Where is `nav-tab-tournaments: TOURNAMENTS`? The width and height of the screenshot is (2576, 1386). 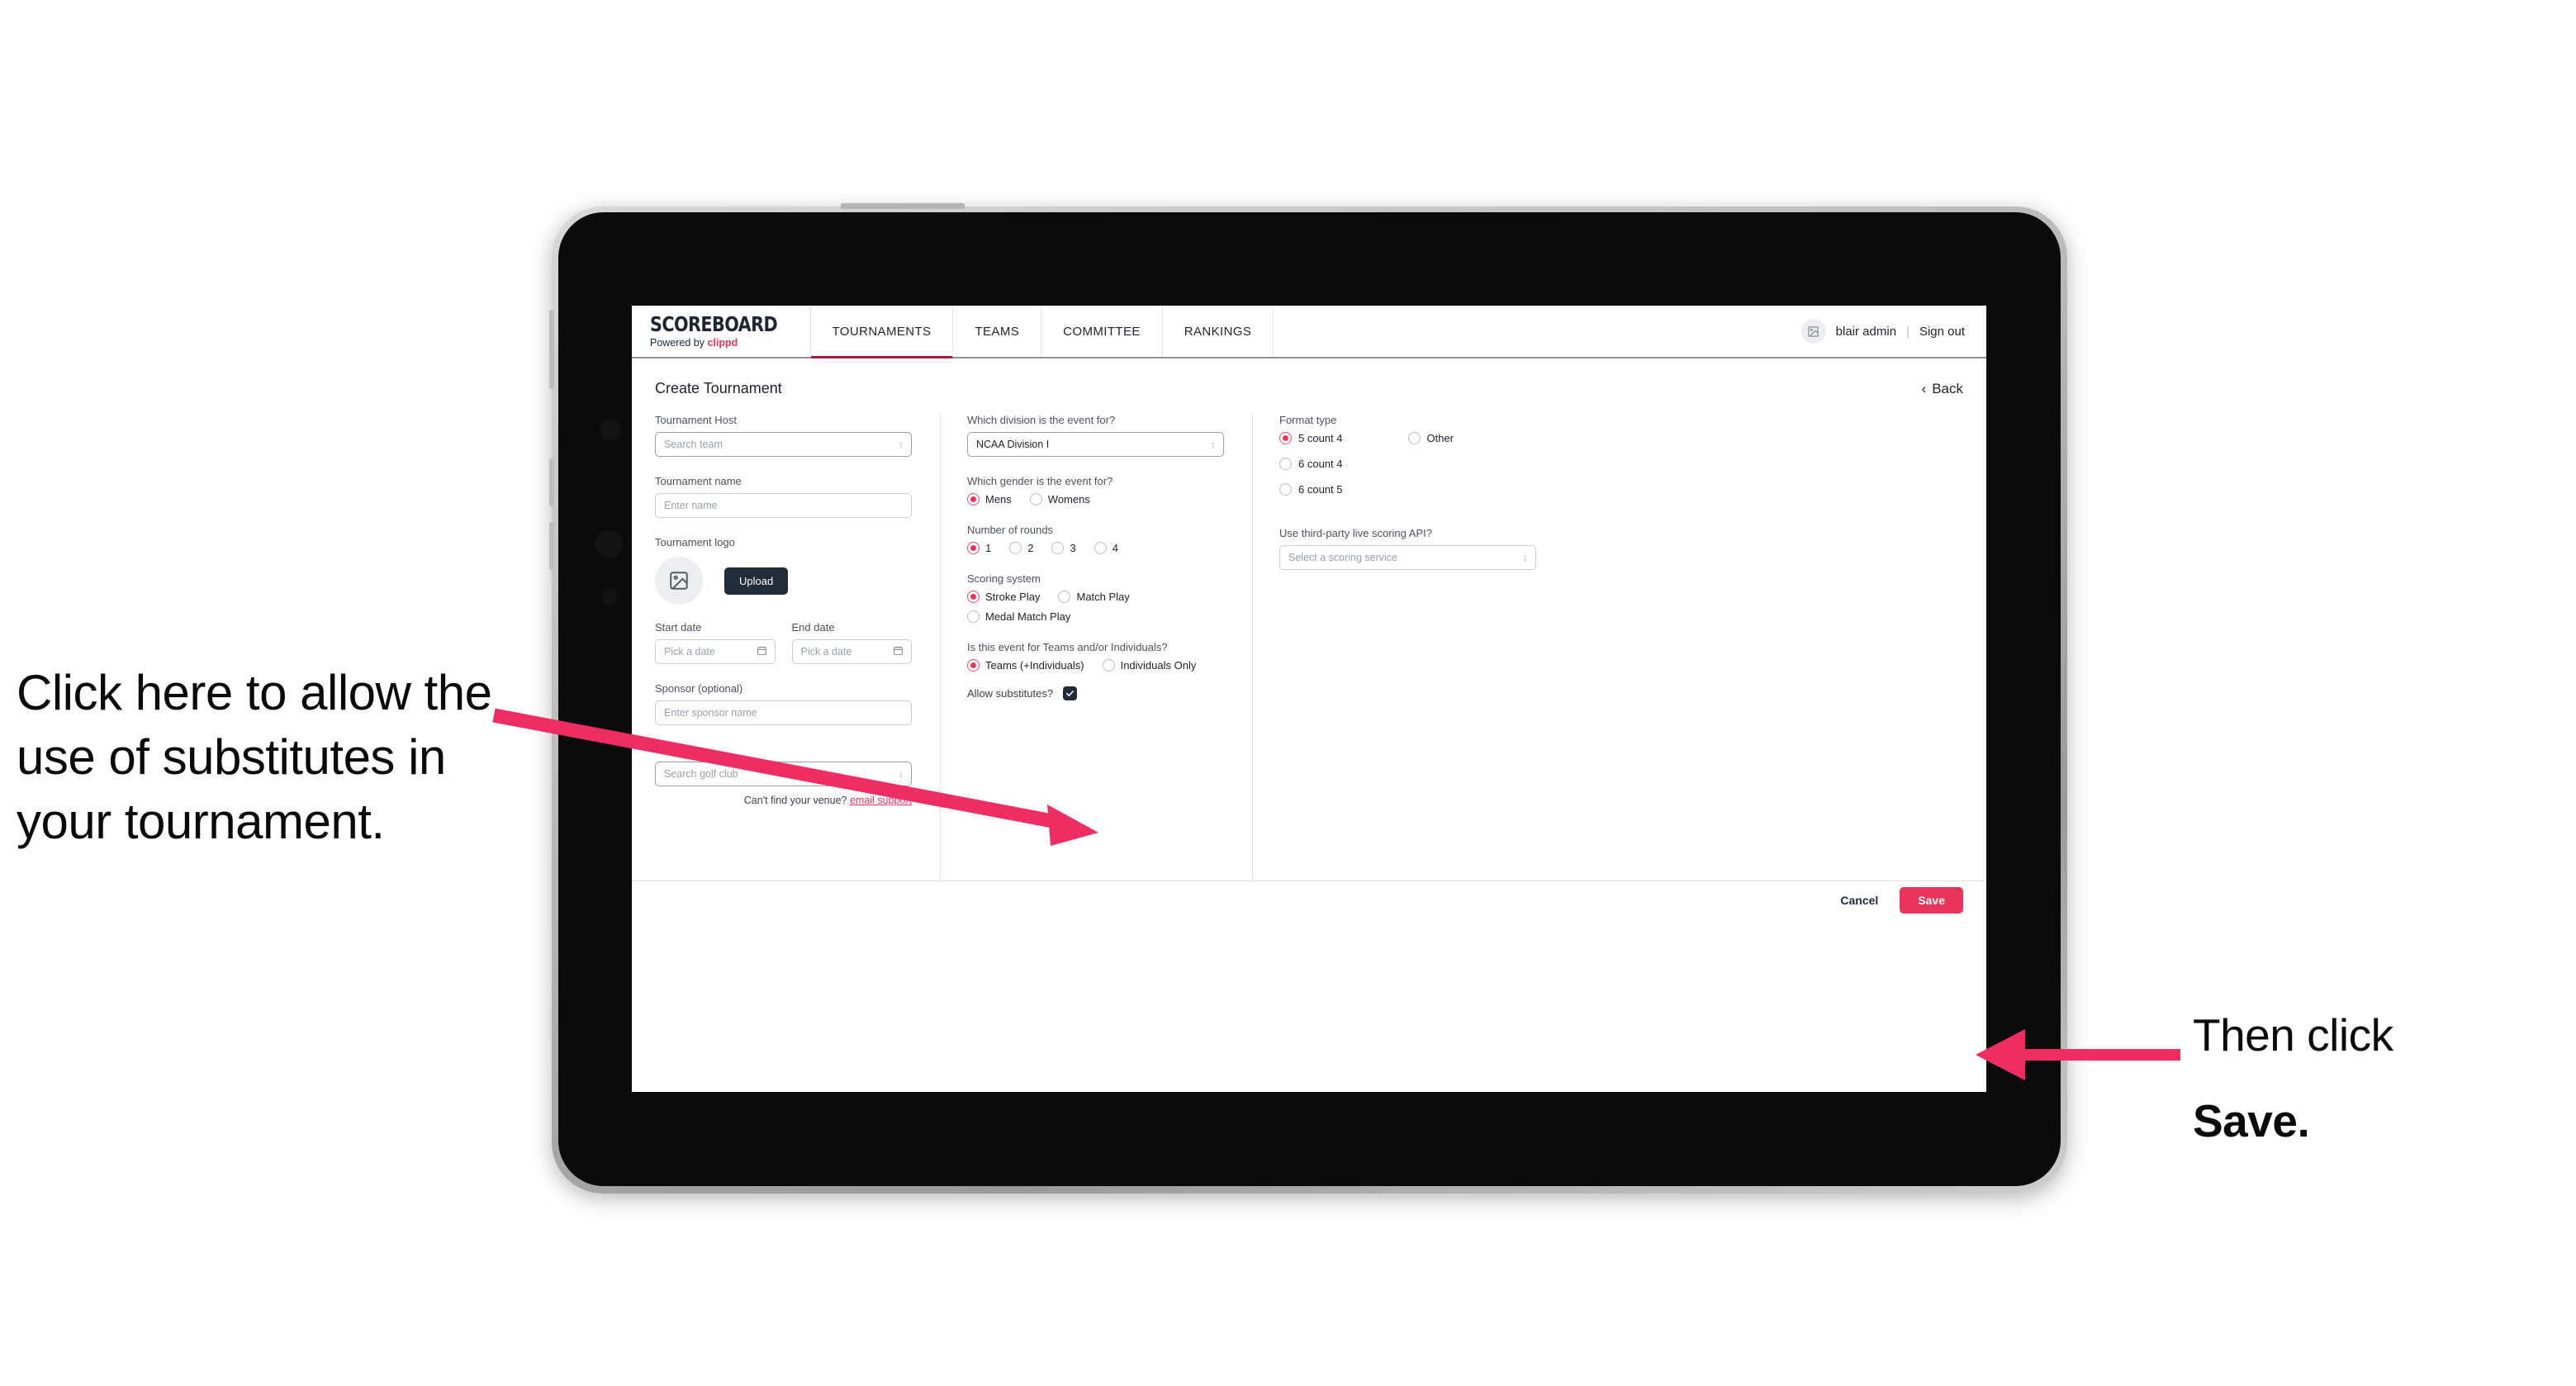 nav-tab-tournaments: TOURNAMENTS is located at coordinates (882, 332).